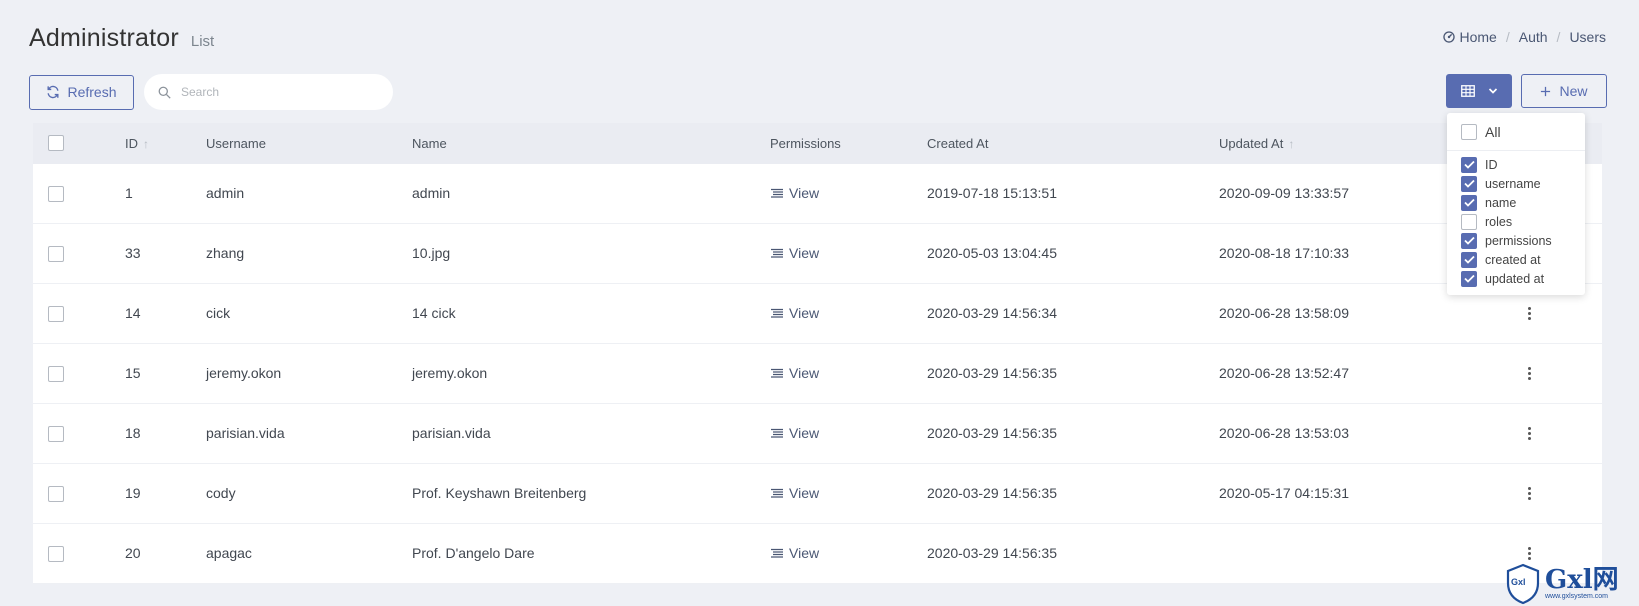  I want to click on cell-created-at: 2020-03-29 14:56:34, so click(992, 313).